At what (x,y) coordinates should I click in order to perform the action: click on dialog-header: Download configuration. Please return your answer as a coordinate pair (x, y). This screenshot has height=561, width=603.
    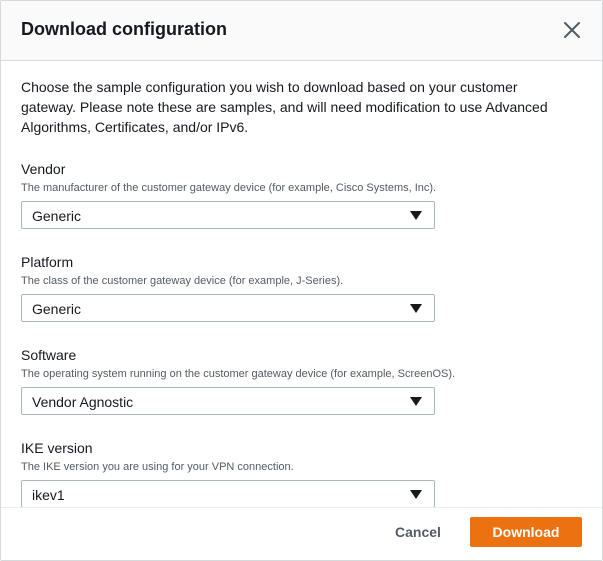
    Looking at the image, I should click on (301, 31).